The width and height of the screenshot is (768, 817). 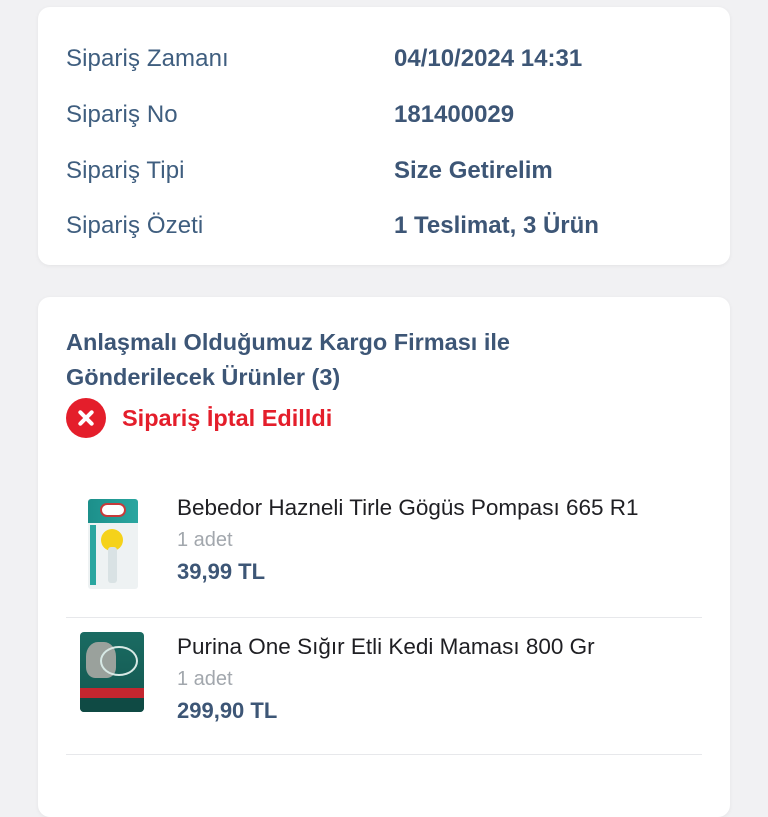 What do you see at coordinates (473, 170) in the screenshot?
I see `order-type-value: Size Getirelim` at bounding box center [473, 170].